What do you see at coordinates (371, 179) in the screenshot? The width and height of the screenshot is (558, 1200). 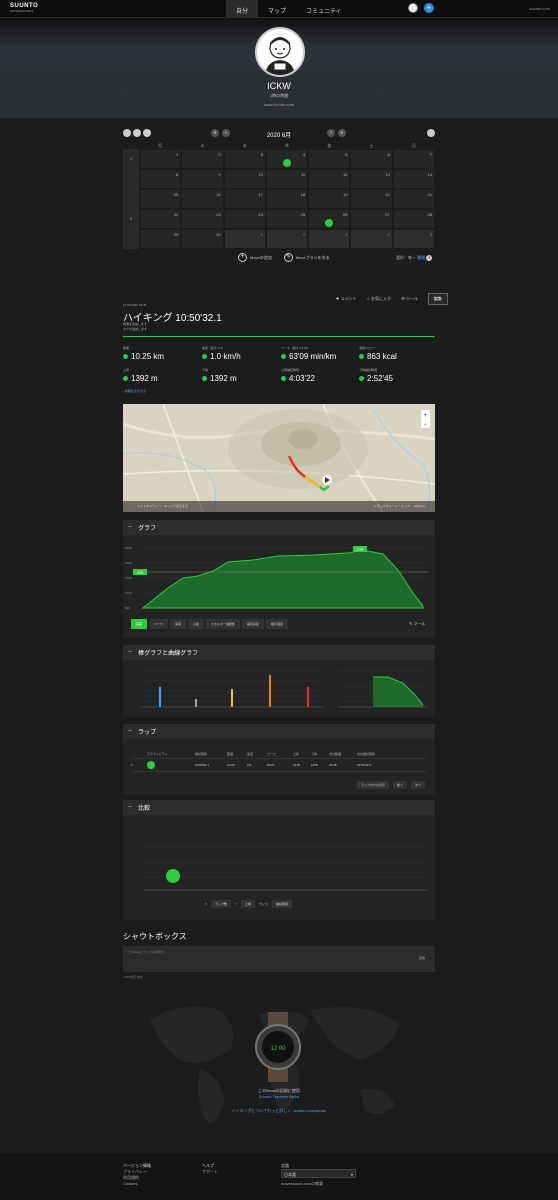 I see `calendar-day: 13` at bounding box center [371, 179].